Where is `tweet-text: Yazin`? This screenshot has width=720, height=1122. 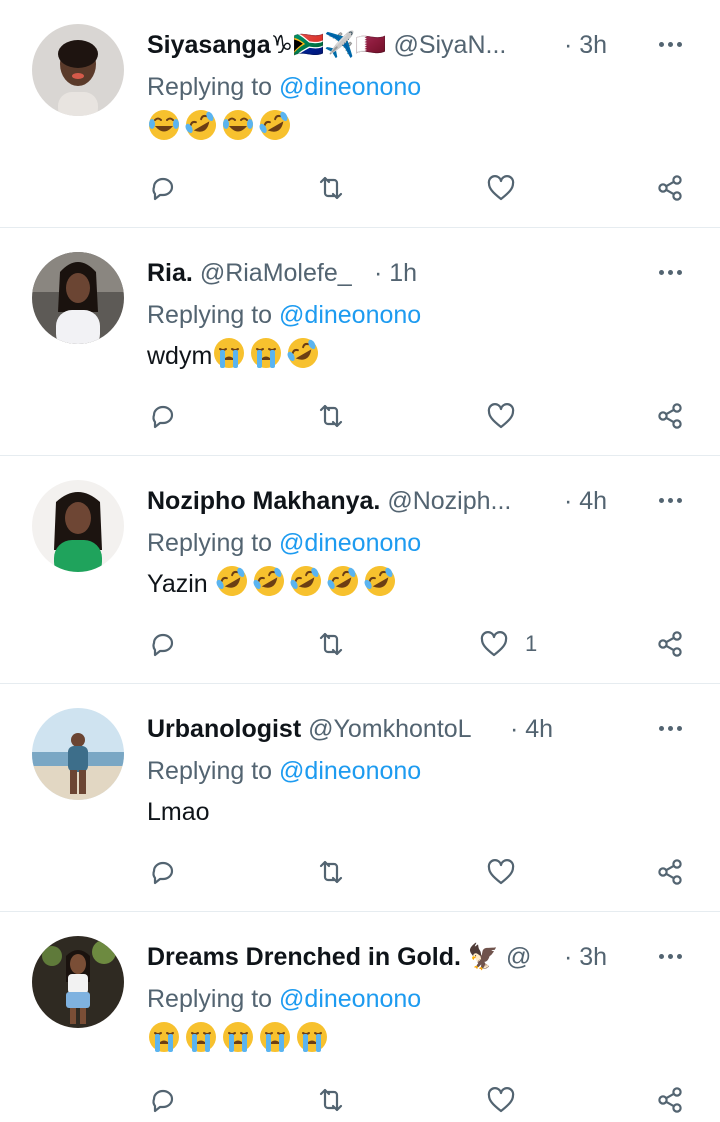 tweet-text: Yazin is located at coordinates (273, 584).